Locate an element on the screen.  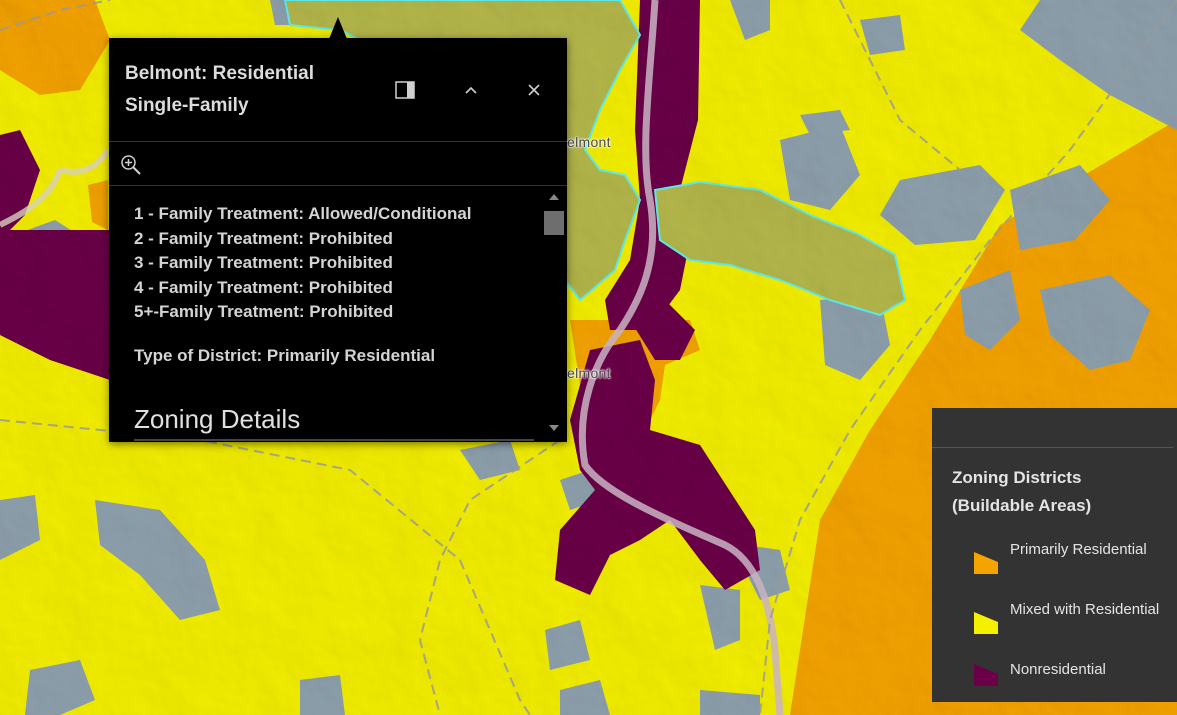
close-icon is located at coordinates (534, 90).